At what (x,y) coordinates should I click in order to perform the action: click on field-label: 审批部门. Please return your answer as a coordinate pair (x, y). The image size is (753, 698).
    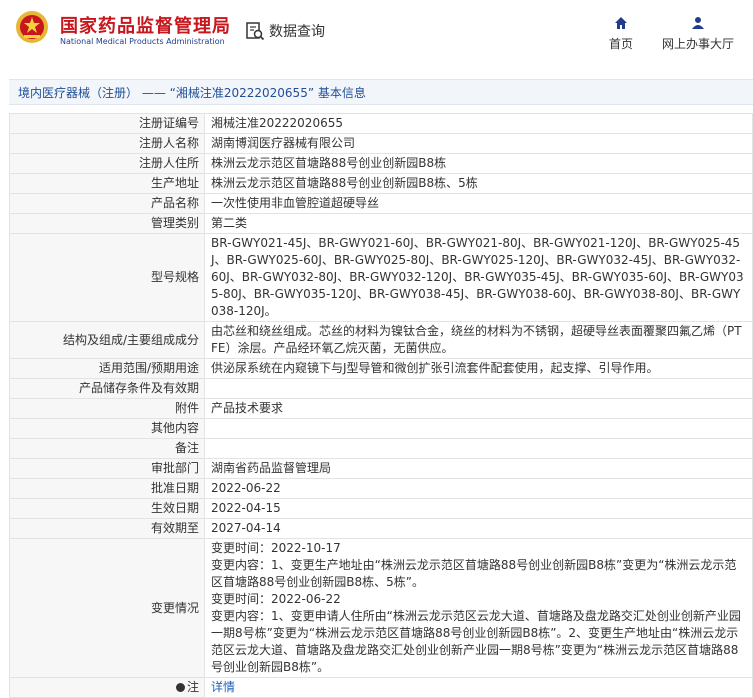
    Looking at the image, I should click on (107, 468).